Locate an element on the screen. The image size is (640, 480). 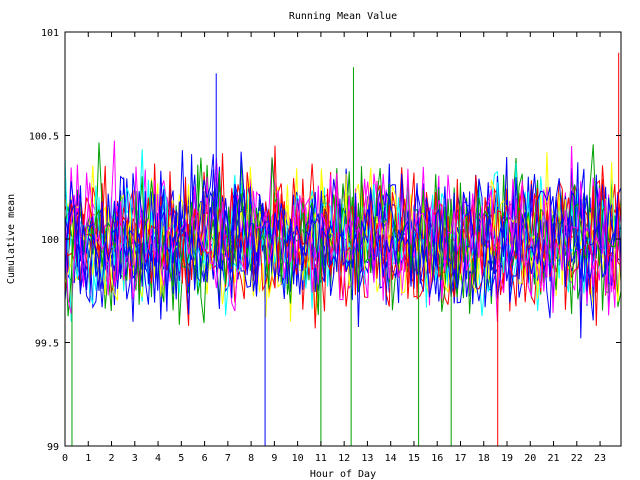
x-tick-label: 3 is located at coordinates (135, 458).